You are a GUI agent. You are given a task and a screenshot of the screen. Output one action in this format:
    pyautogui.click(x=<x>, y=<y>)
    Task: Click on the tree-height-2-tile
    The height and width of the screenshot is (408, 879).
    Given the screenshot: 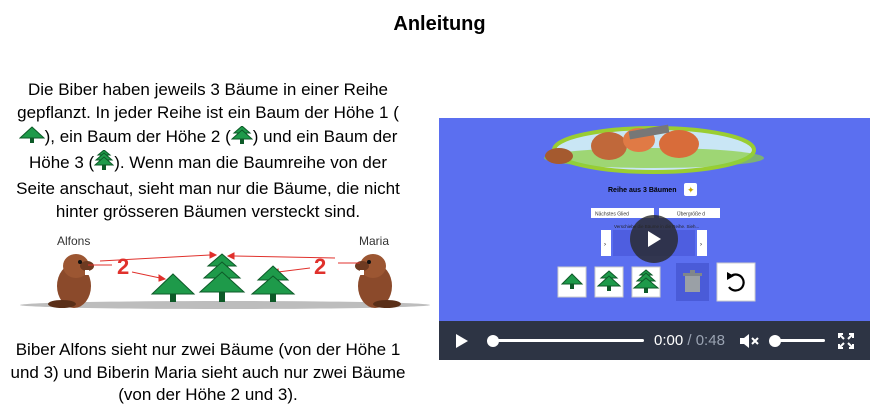 What is the action you would take?
    pyautogui.click(x=609, y=282)
    